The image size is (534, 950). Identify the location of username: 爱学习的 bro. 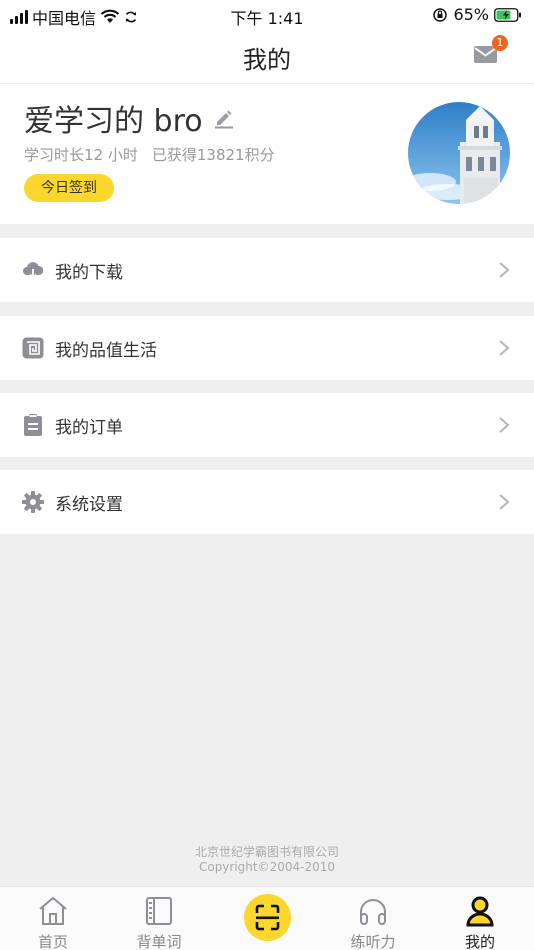
(113, 121).